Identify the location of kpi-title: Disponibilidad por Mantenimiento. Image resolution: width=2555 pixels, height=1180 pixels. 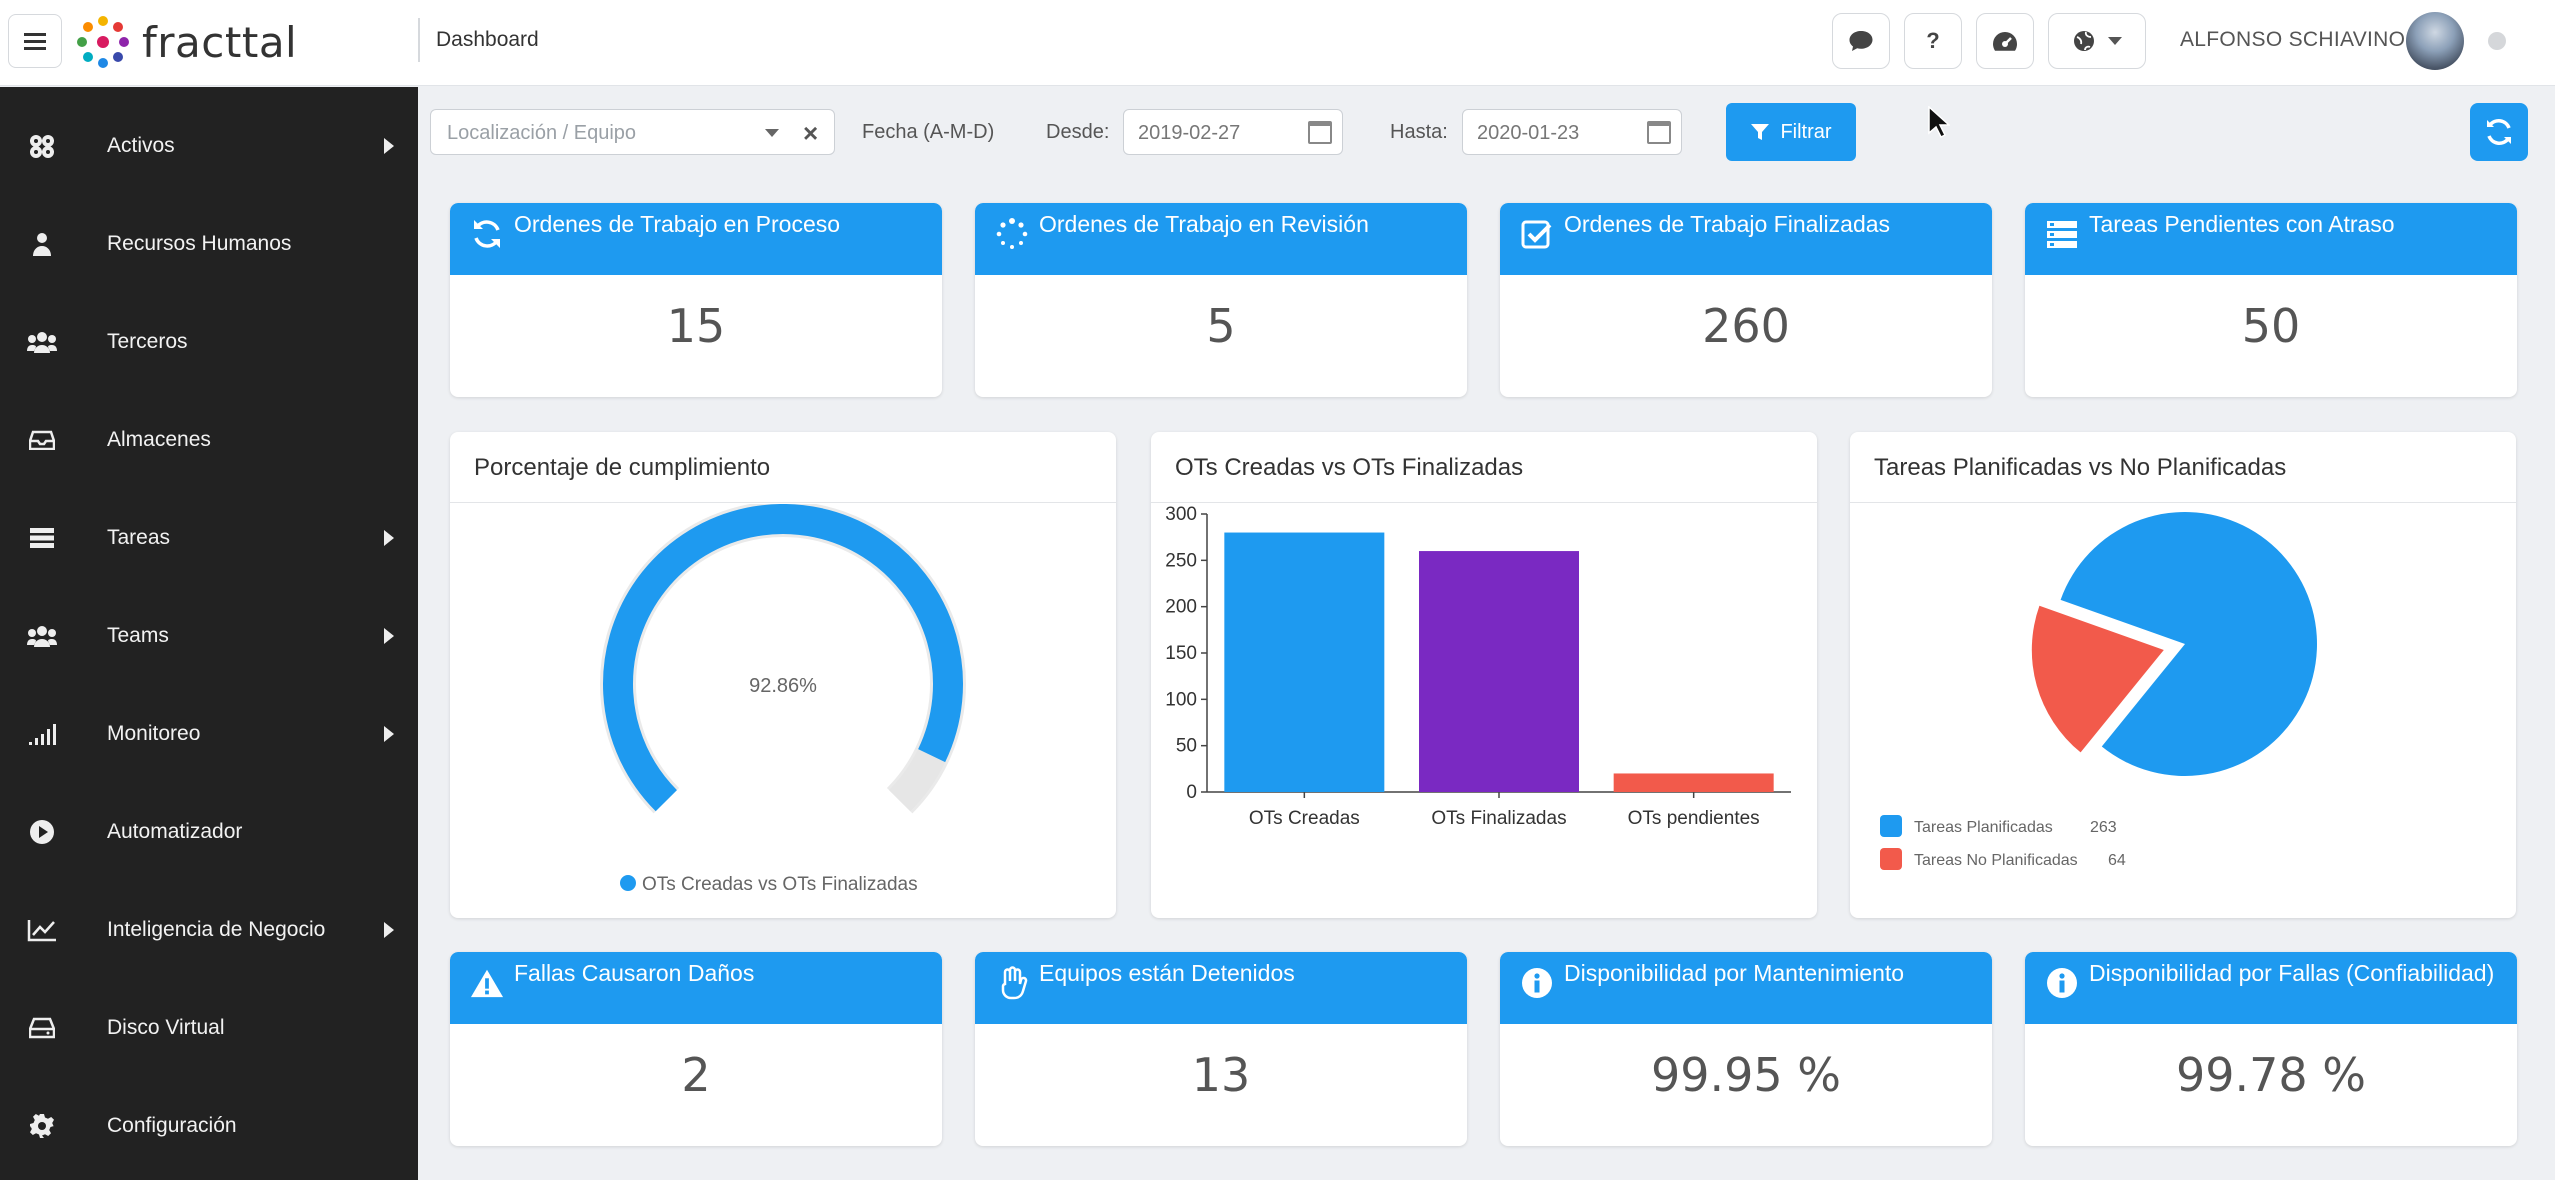
(1734, 973).